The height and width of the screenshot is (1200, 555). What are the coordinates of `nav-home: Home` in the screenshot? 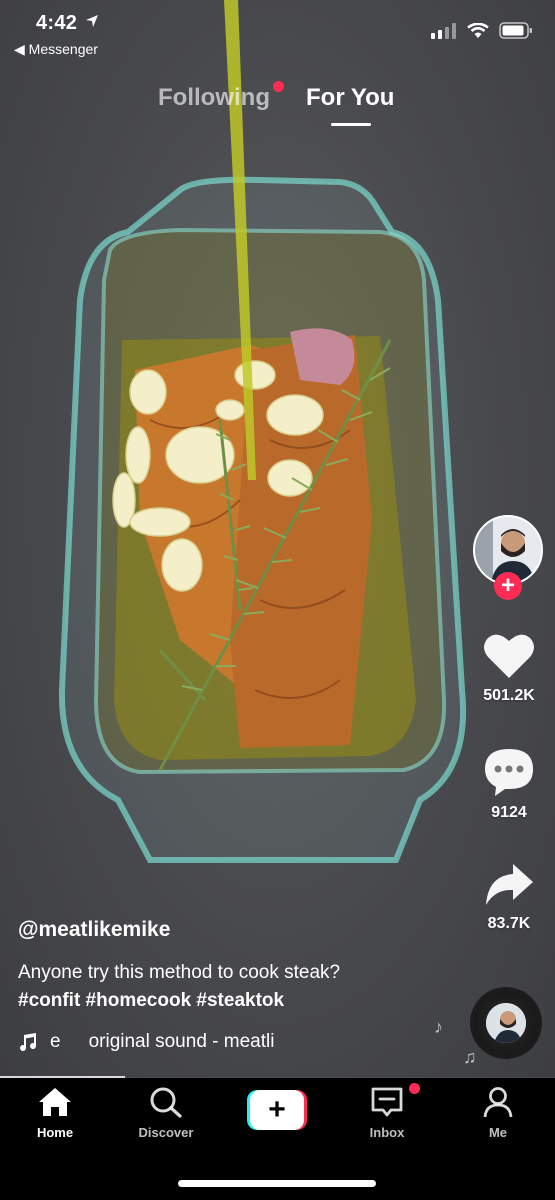 It's located at (55, 1113).